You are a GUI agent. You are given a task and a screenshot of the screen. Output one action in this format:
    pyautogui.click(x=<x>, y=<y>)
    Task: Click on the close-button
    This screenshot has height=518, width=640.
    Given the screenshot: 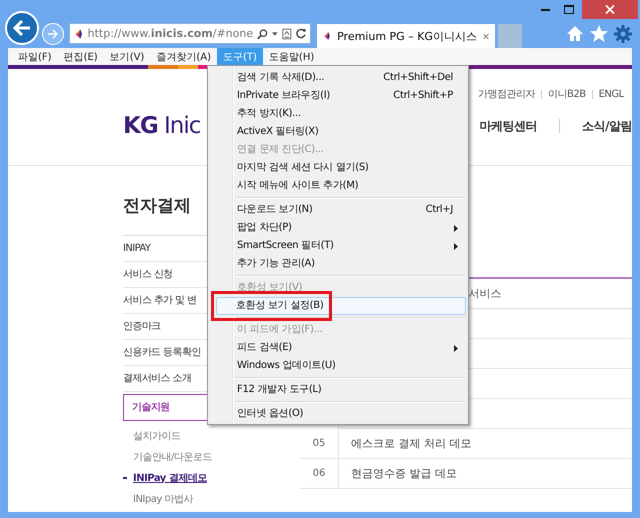 What is the action you would take?
    pyautogui.click(x=610, y=9)
    